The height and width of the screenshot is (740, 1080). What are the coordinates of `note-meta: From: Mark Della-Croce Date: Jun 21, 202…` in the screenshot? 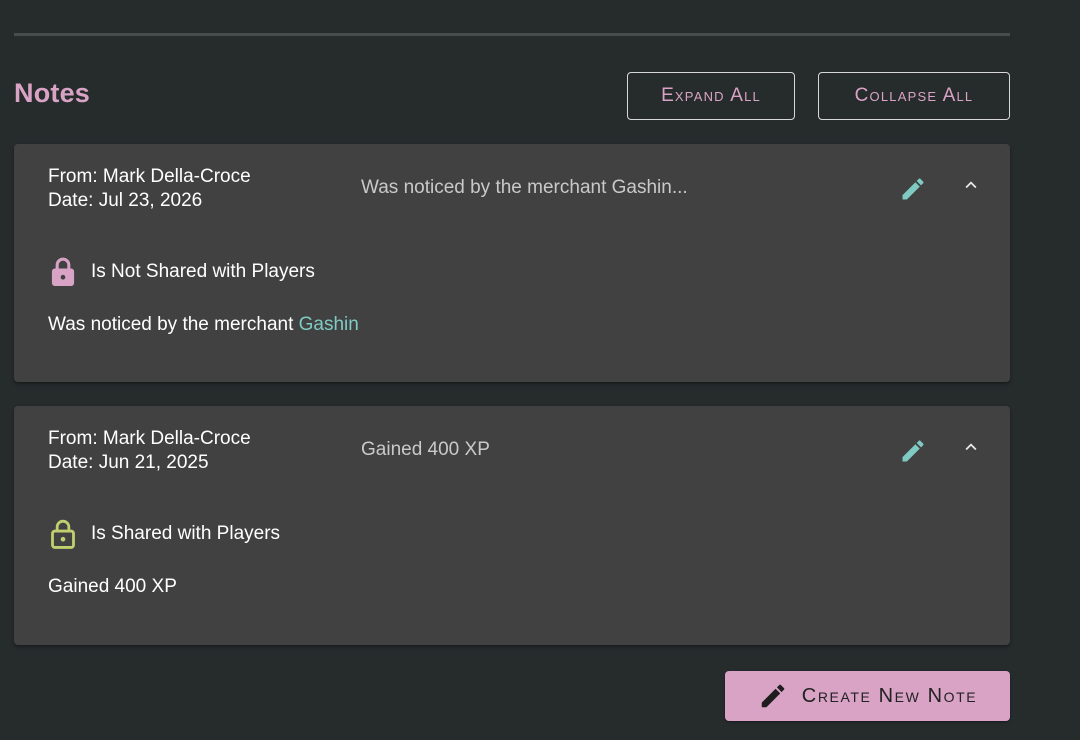 It's located at (149, 451).